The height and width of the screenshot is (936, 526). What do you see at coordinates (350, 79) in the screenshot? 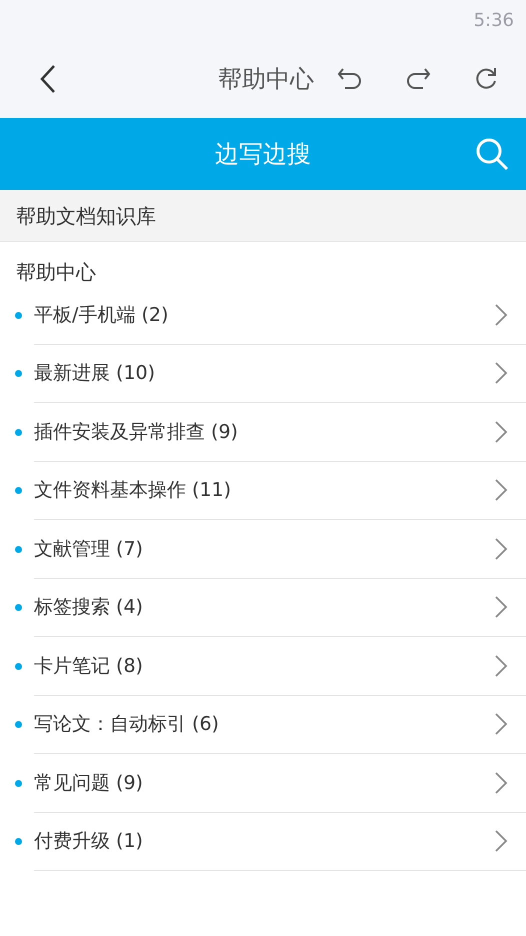
I see `undo-icon` at bounding box center [350, 79].